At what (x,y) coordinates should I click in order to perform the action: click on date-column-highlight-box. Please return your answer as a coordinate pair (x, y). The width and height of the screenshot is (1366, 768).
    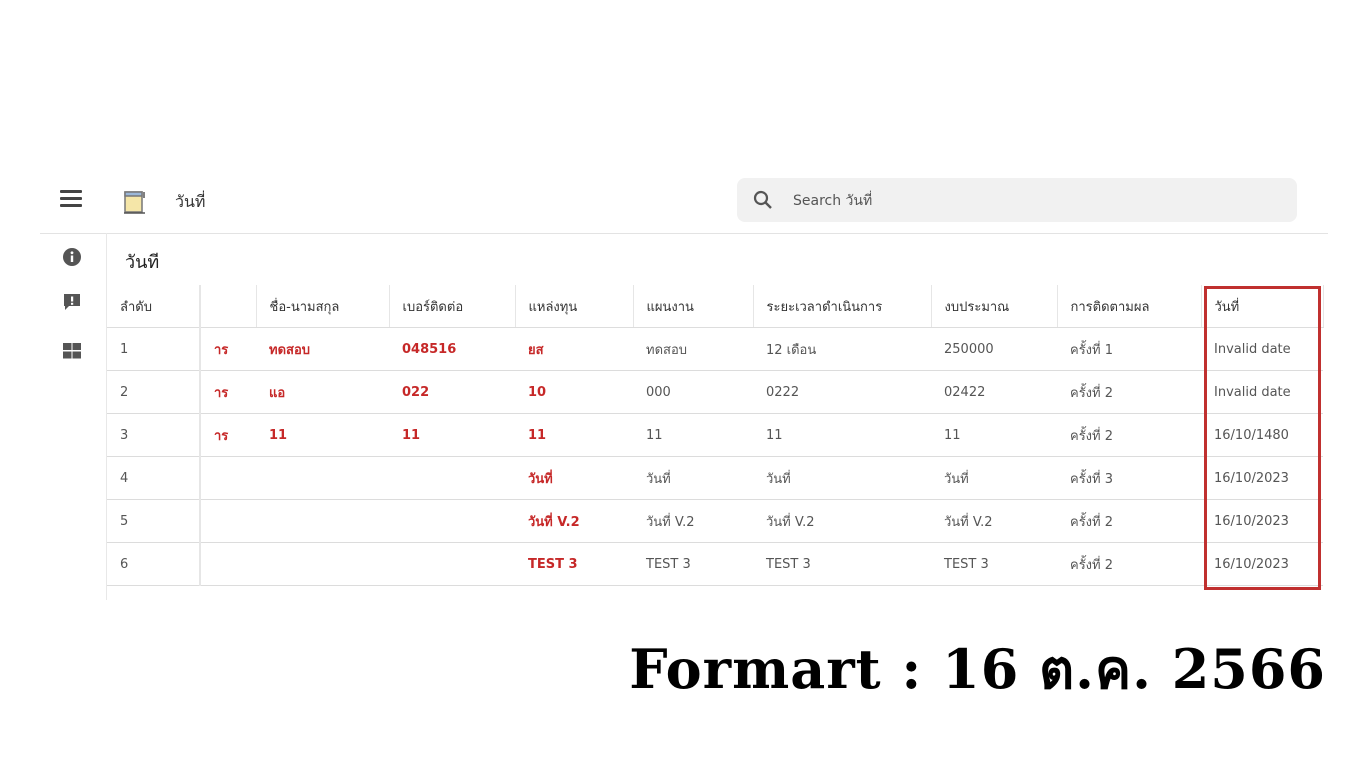
    Looking at the image, I should click on (1262, 438).